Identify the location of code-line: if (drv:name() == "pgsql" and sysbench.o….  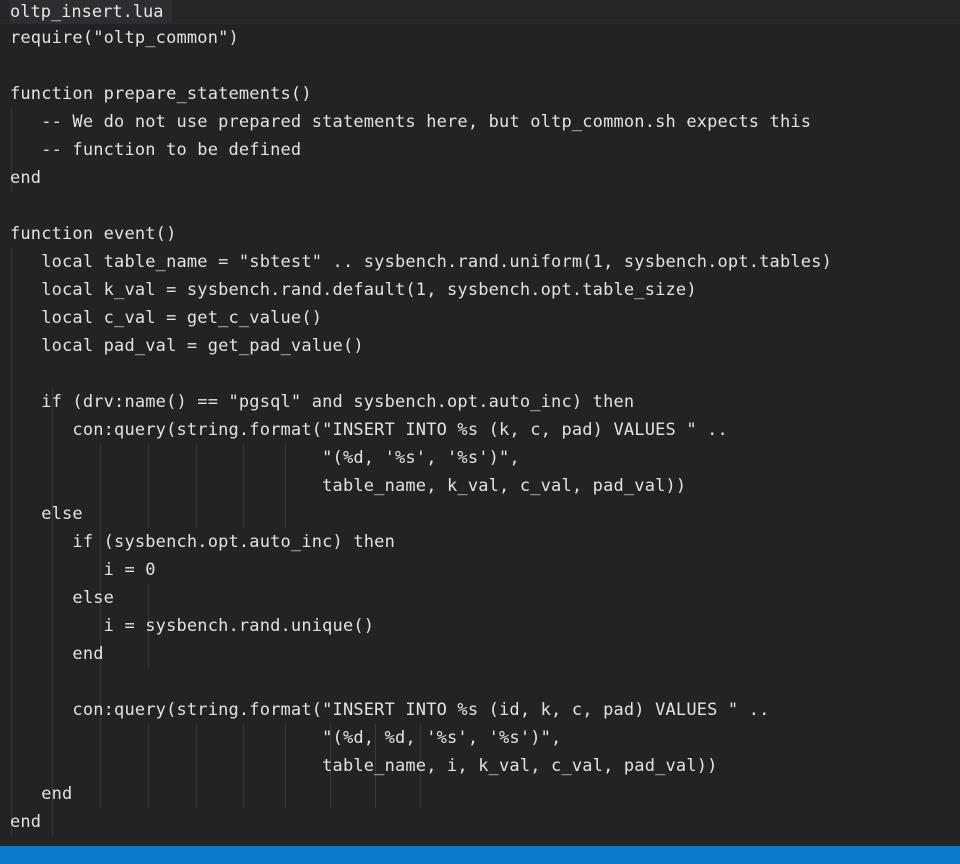
(322, 402).